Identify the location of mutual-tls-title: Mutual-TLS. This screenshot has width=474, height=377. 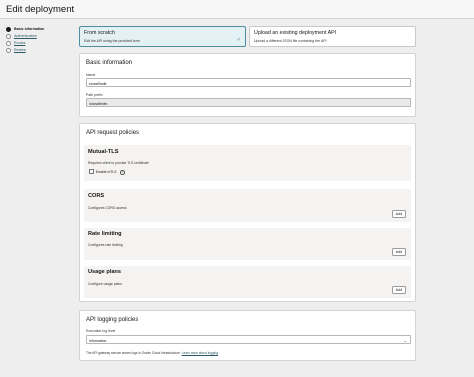
(103, 152).